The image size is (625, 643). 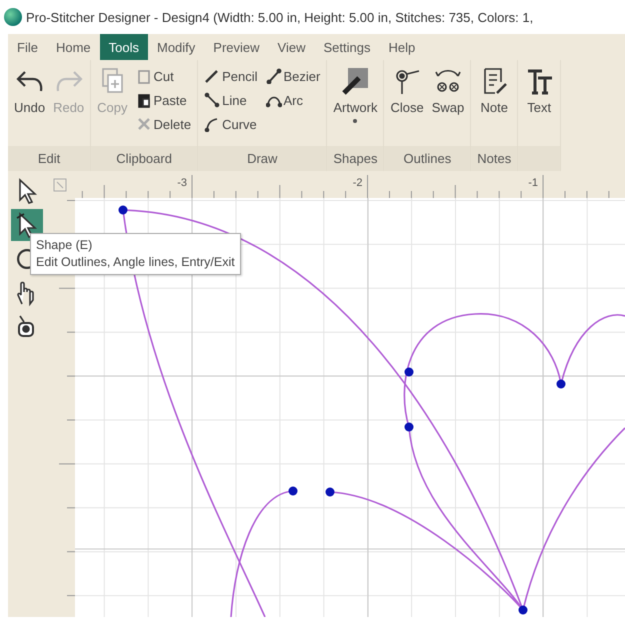 What do you see at coordinates (539, 100) in the screenshot?
I see `ribbon-button: Text` at bounding box center [539, 100].